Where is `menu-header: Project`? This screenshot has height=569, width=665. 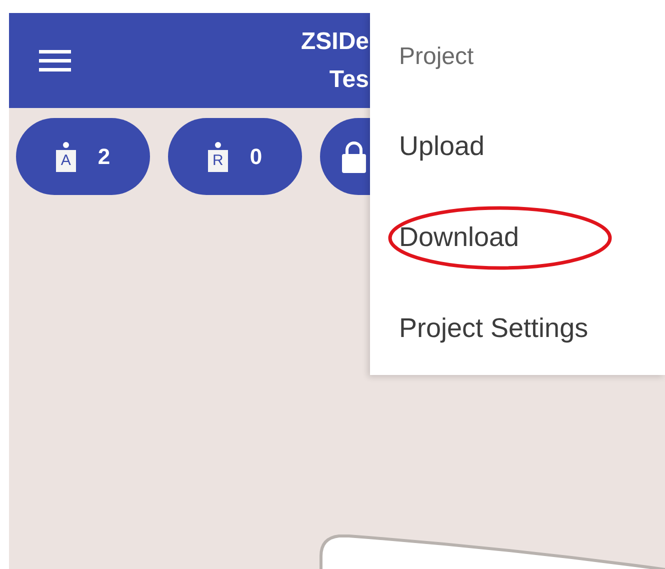 menu-header: Project is located at coordinates (436, 57).